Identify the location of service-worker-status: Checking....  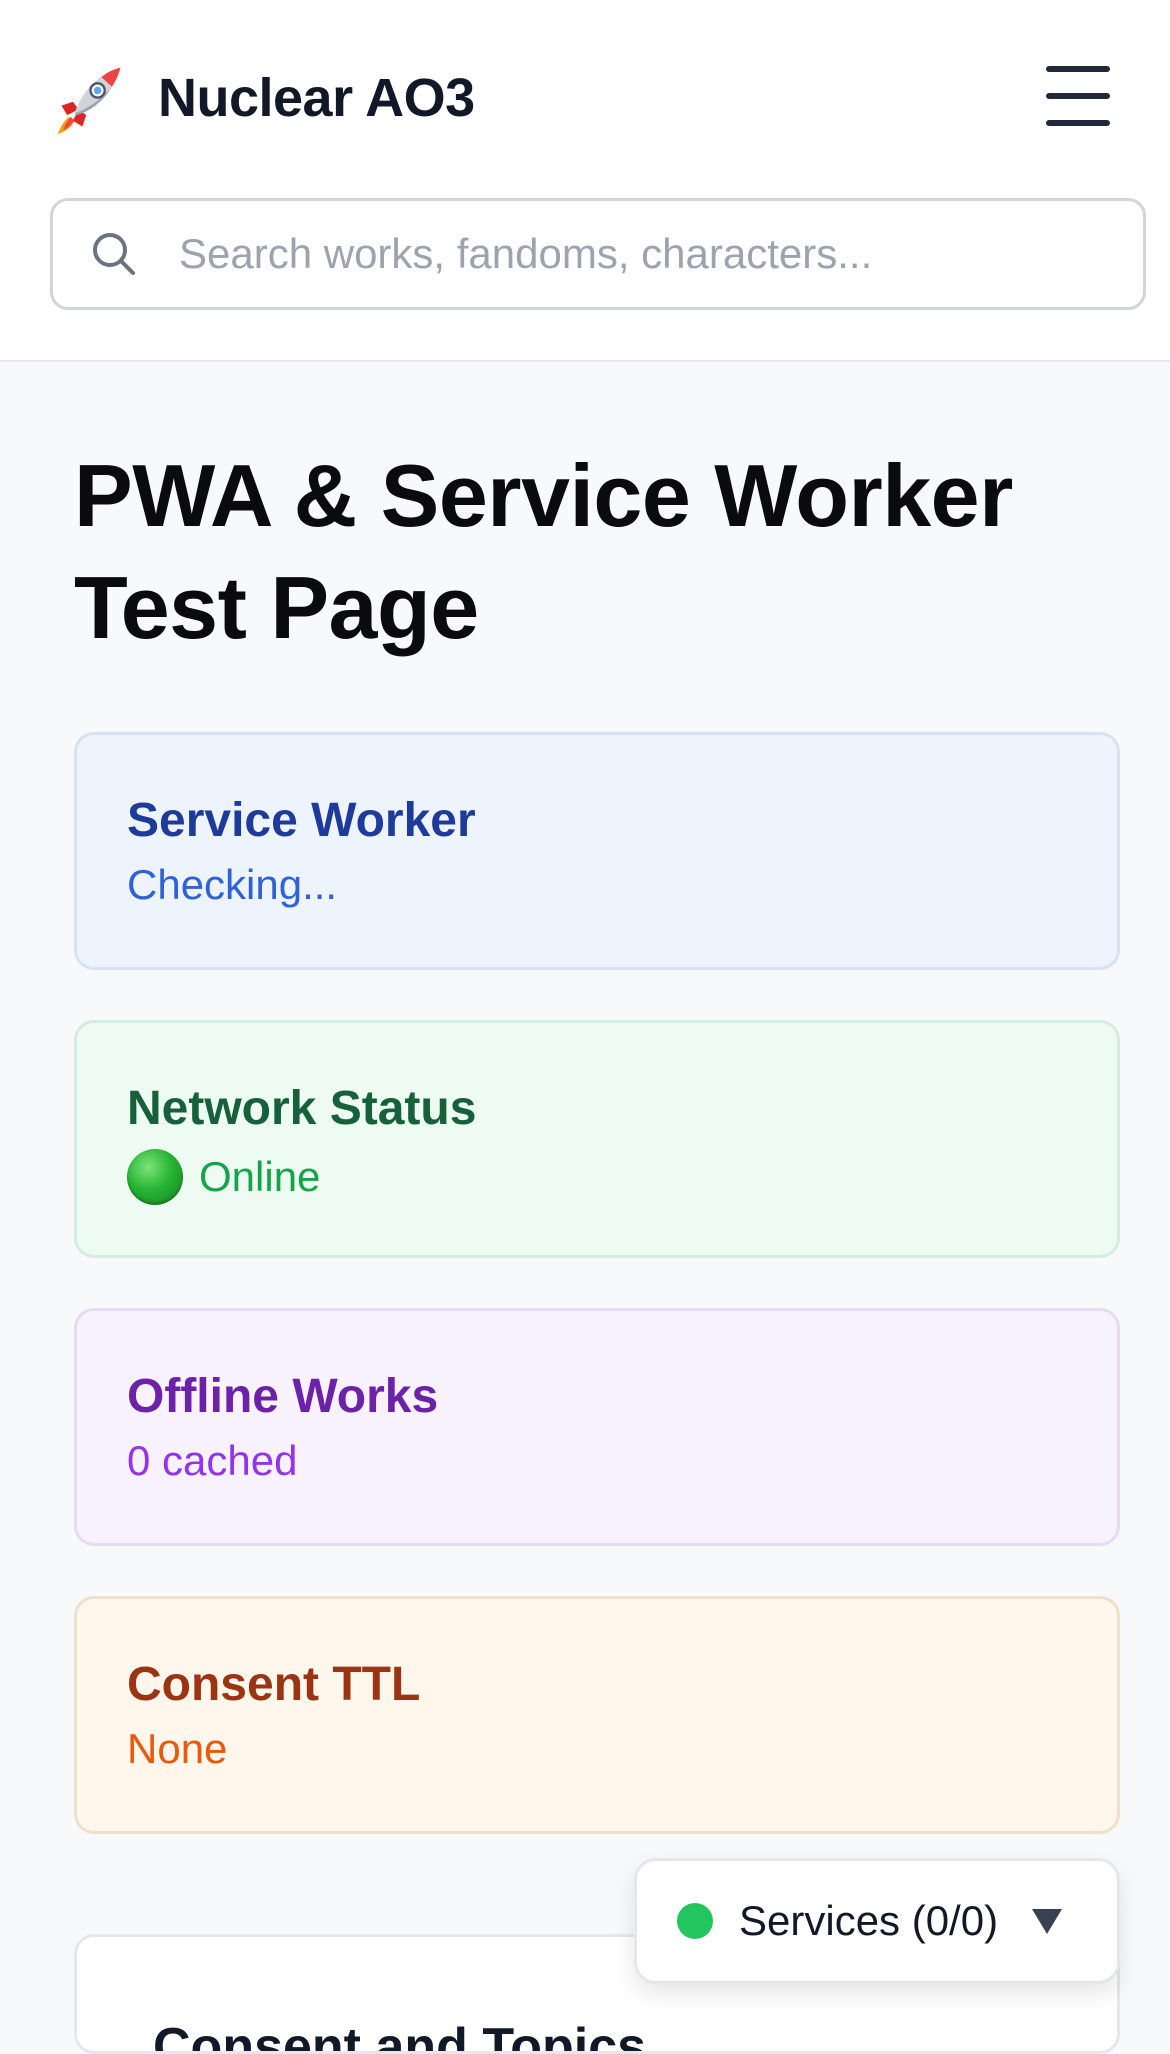
(232, 884).